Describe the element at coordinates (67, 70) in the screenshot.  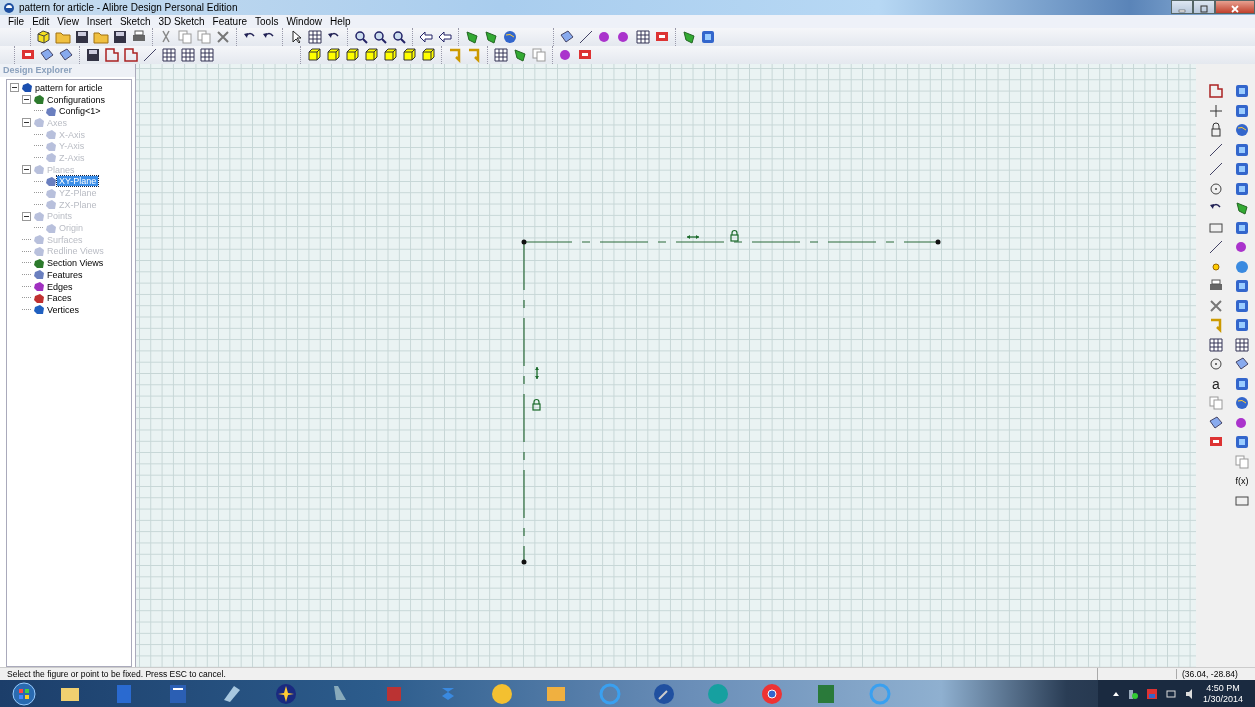
I see `panel-title: Design Explorer` at that location.